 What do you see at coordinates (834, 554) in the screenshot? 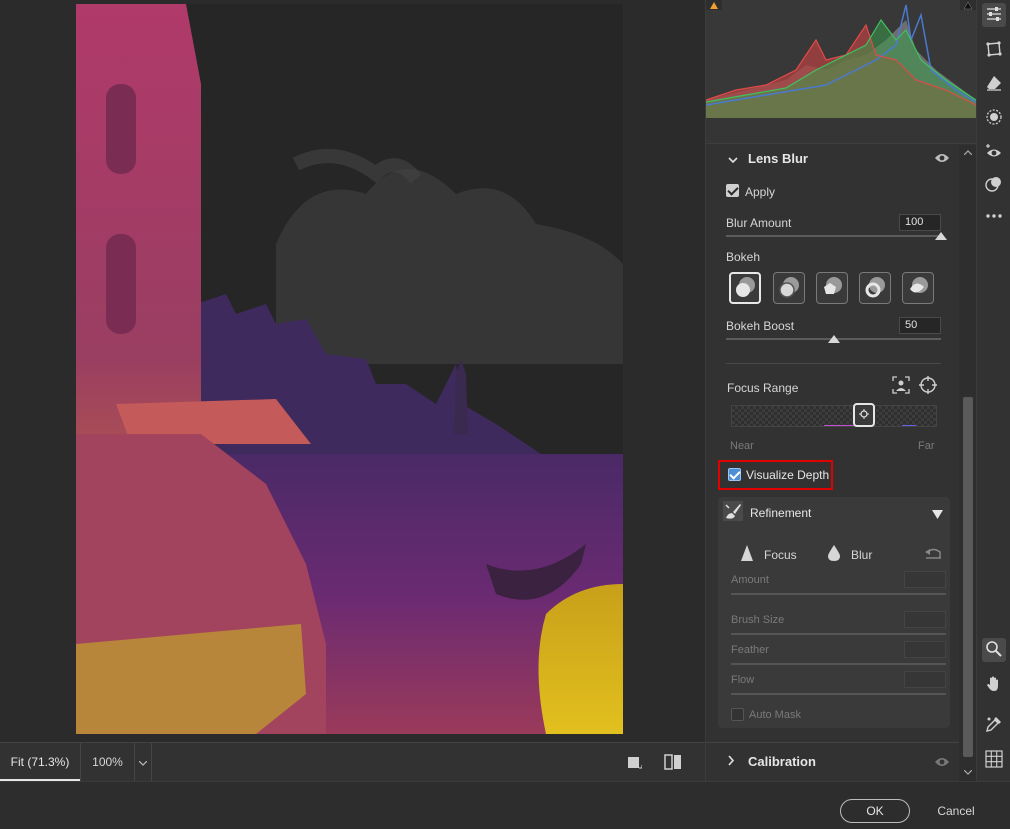
I see `blur-brush-icon` at bounding box center [834, 554].